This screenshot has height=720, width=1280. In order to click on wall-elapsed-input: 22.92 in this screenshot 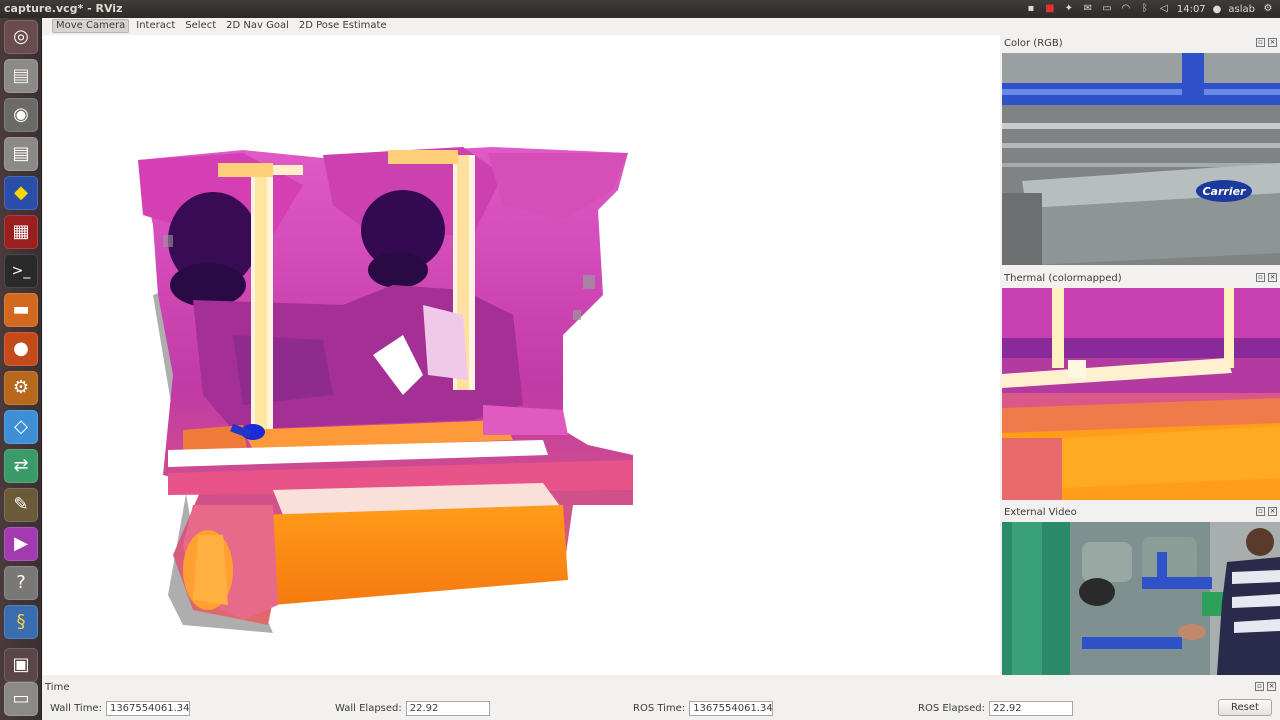, I will do `click(447, 708)`.